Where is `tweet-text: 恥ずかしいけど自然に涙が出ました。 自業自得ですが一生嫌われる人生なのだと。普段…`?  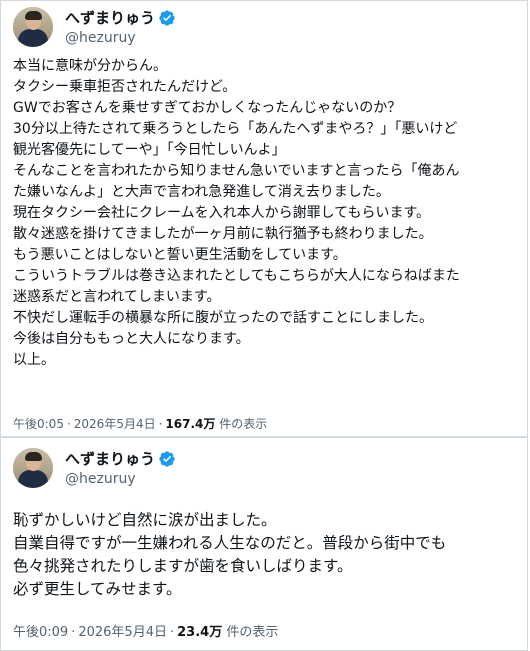
tweet-text: 恥ずかしいけど自然に涙が出ました。 自業自得ですが一生嫌われる人生なのだと。普段… is located at coordinates (265, 555).